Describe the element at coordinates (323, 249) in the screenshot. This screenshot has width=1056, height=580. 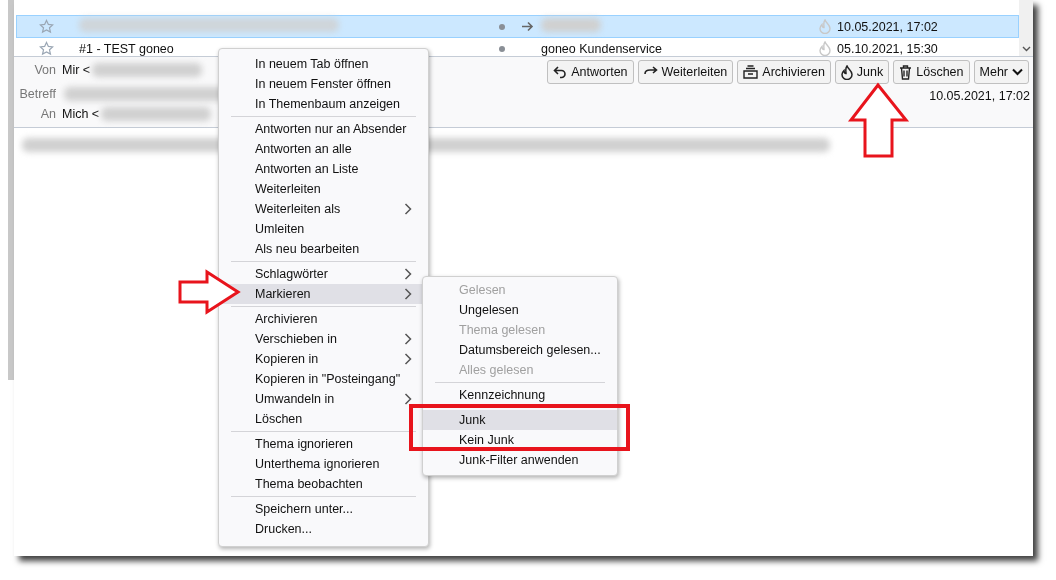
I see `menu-item: Als neu bearbeiten` at that location.